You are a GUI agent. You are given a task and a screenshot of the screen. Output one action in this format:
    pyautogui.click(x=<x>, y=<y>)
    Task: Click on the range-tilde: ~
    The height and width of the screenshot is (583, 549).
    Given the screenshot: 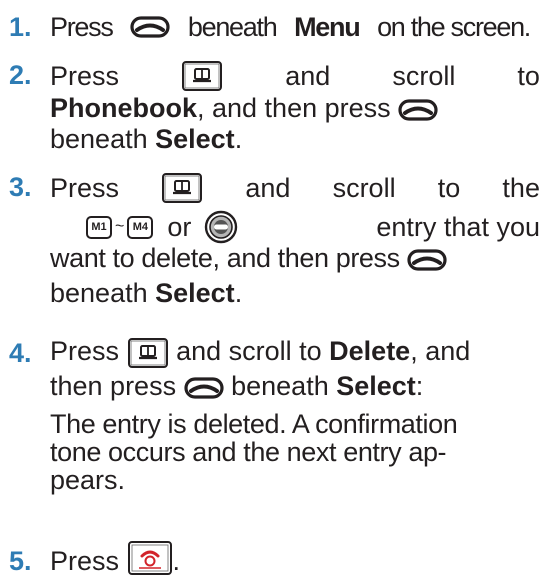 What is the action you would take?
    pyautogui.click(x=120, y=226)
    